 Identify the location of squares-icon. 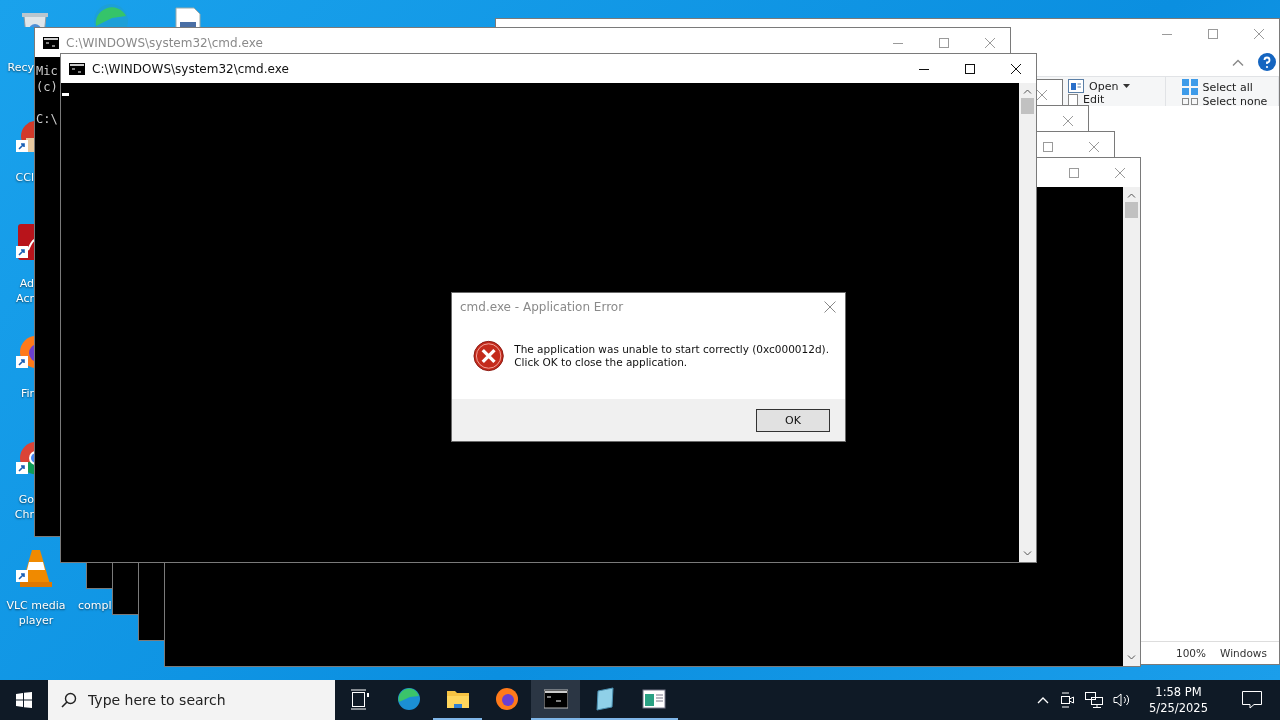
(1189, 101).